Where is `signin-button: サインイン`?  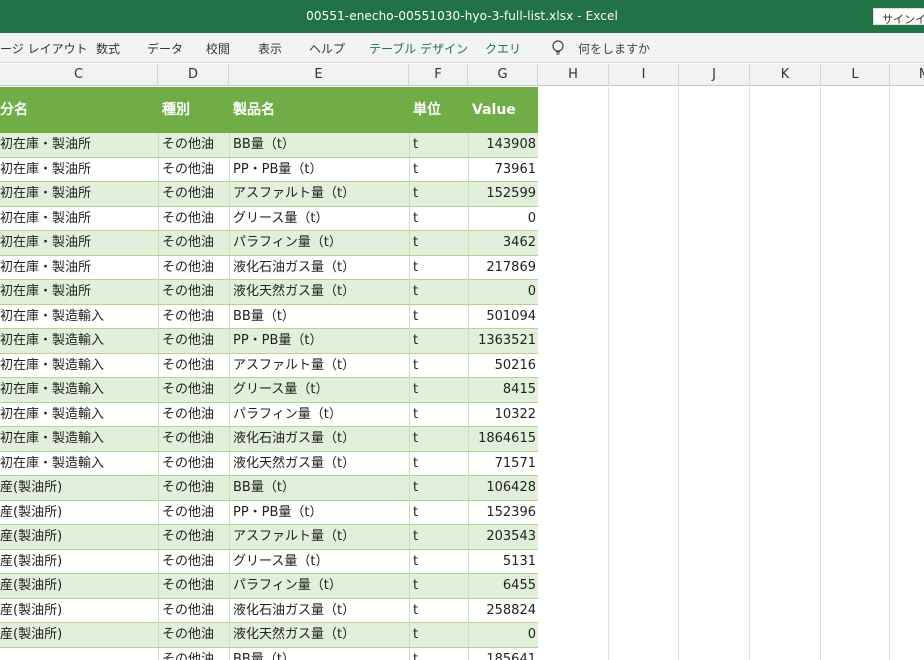 signin-button: サインイン is located at coordinates (898, 16).